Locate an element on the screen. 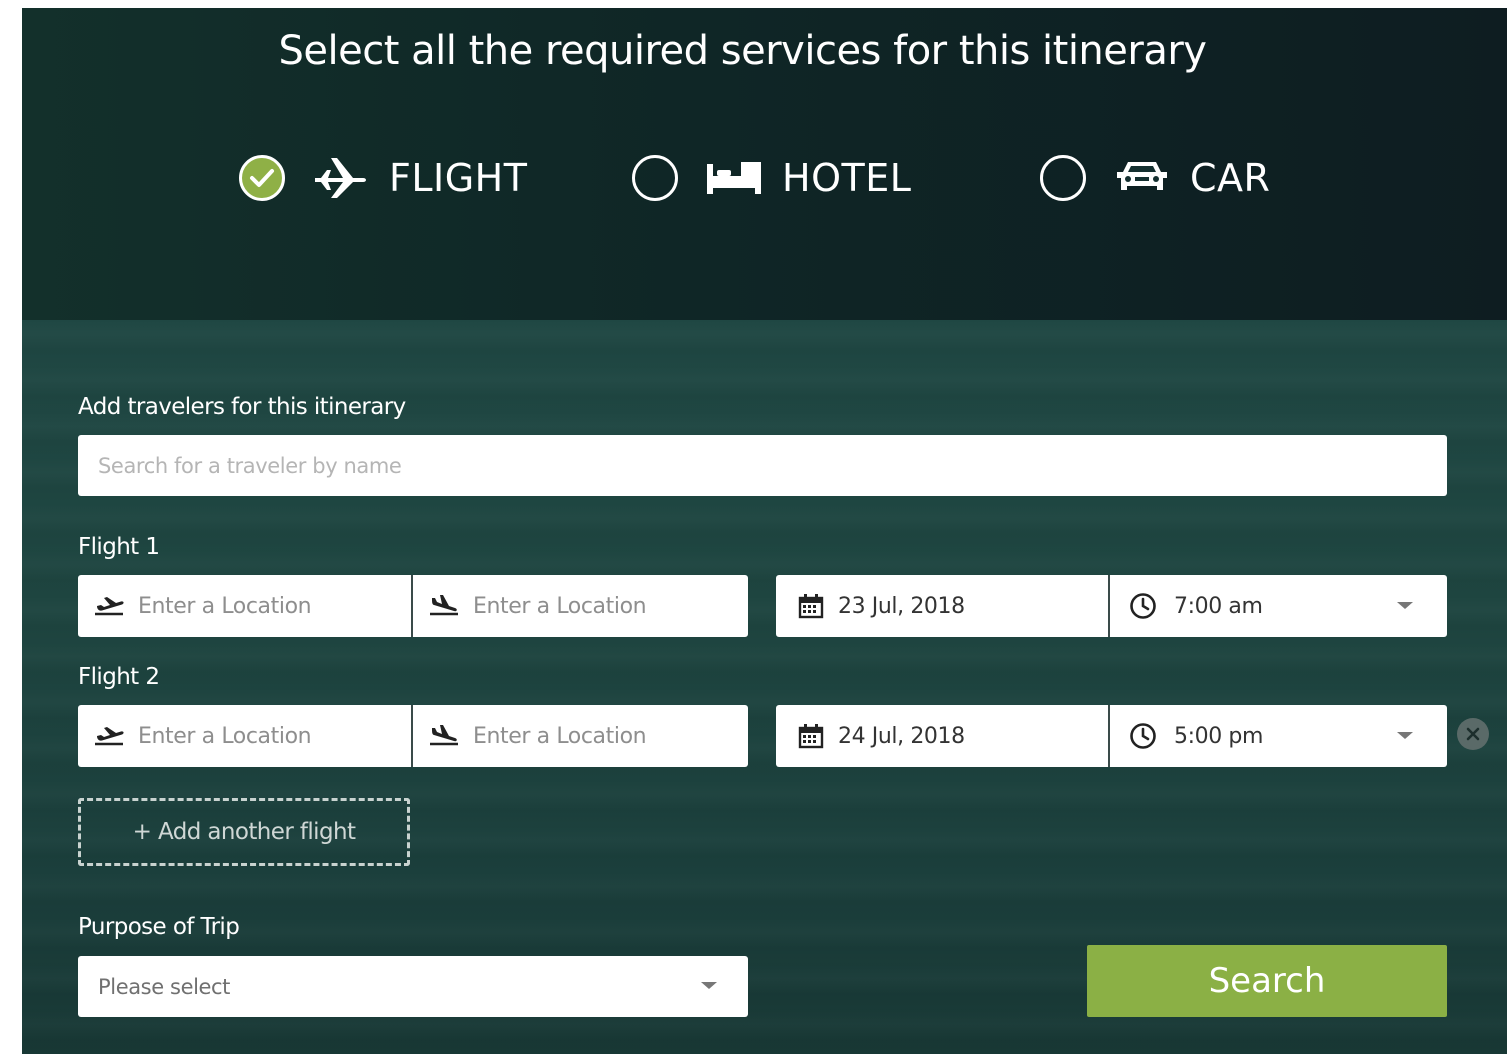 This screenshot has width=1507, height=1054. flight-1-time-value: 7:00 am is located at coordinates (1218, 606).